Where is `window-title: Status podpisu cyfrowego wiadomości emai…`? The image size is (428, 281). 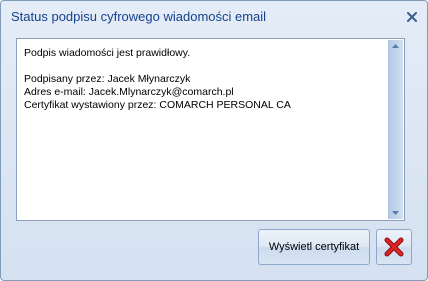 window-title: Status podpisu cyfrowego wiadomości emai… is located at coordinates (139, 16).